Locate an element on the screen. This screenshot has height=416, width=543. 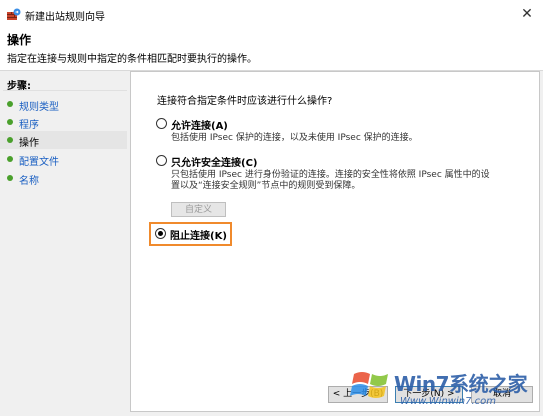
firewall-app-icon is located at coordinates (14, 14).